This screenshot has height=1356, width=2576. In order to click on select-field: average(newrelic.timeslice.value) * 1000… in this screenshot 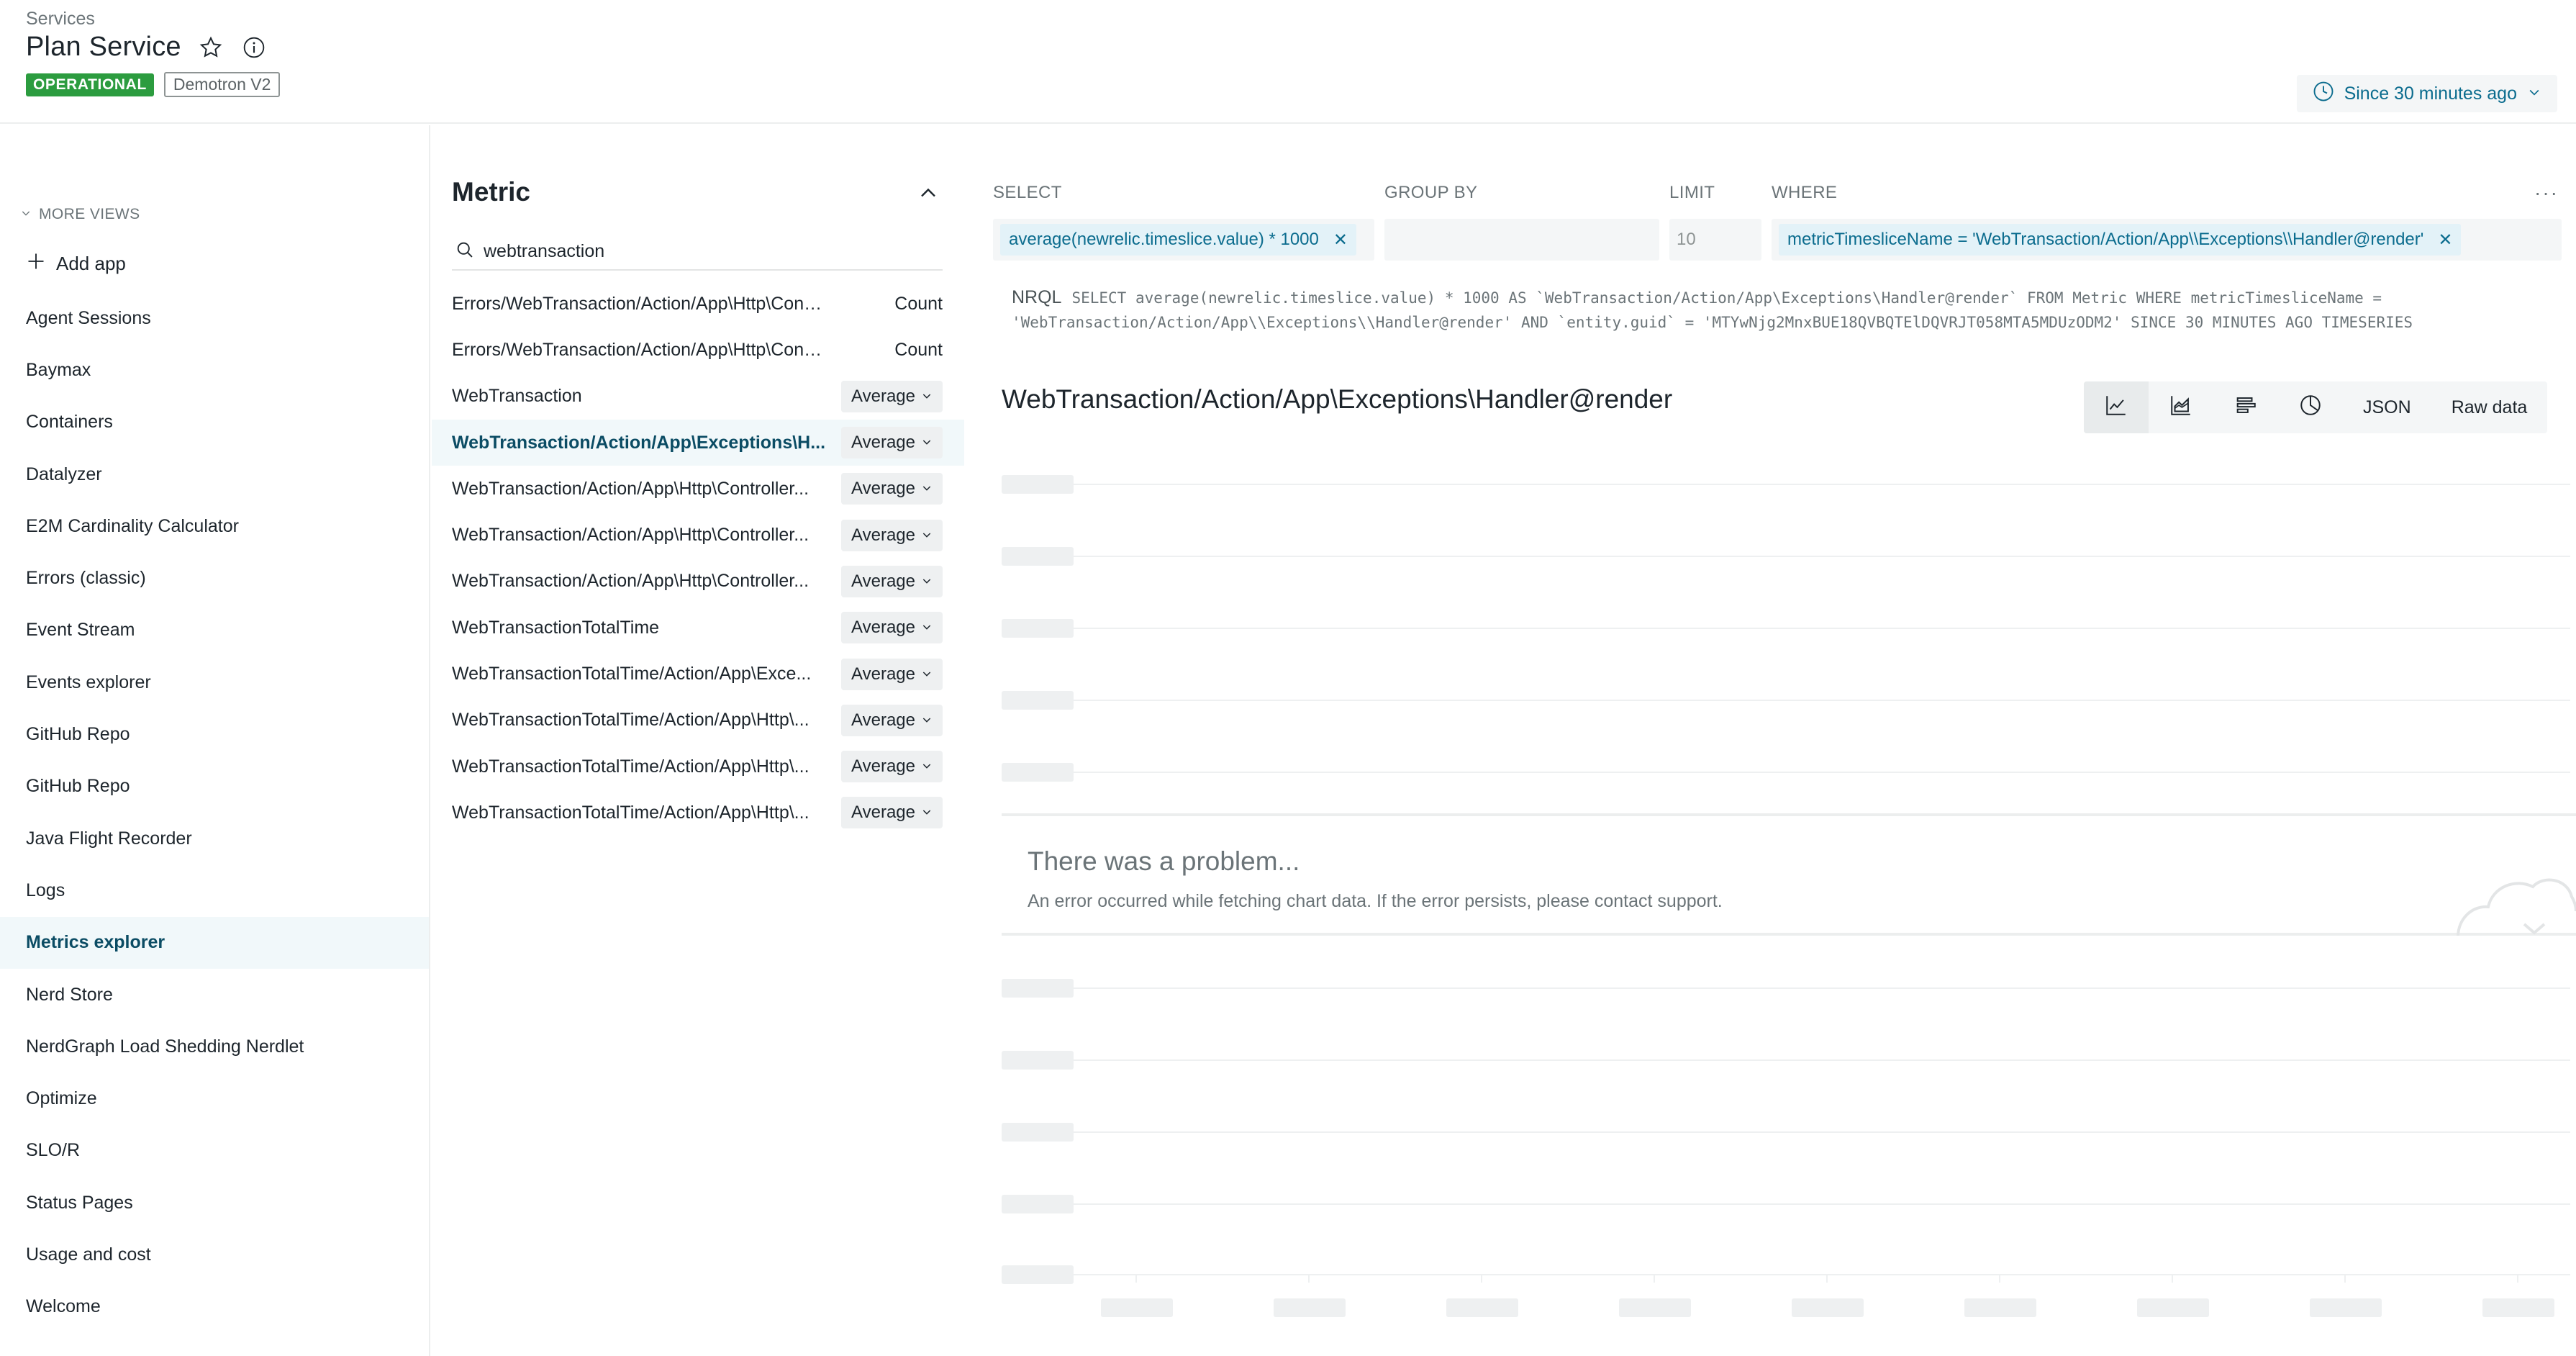, I will do `click(1183, 240)`.